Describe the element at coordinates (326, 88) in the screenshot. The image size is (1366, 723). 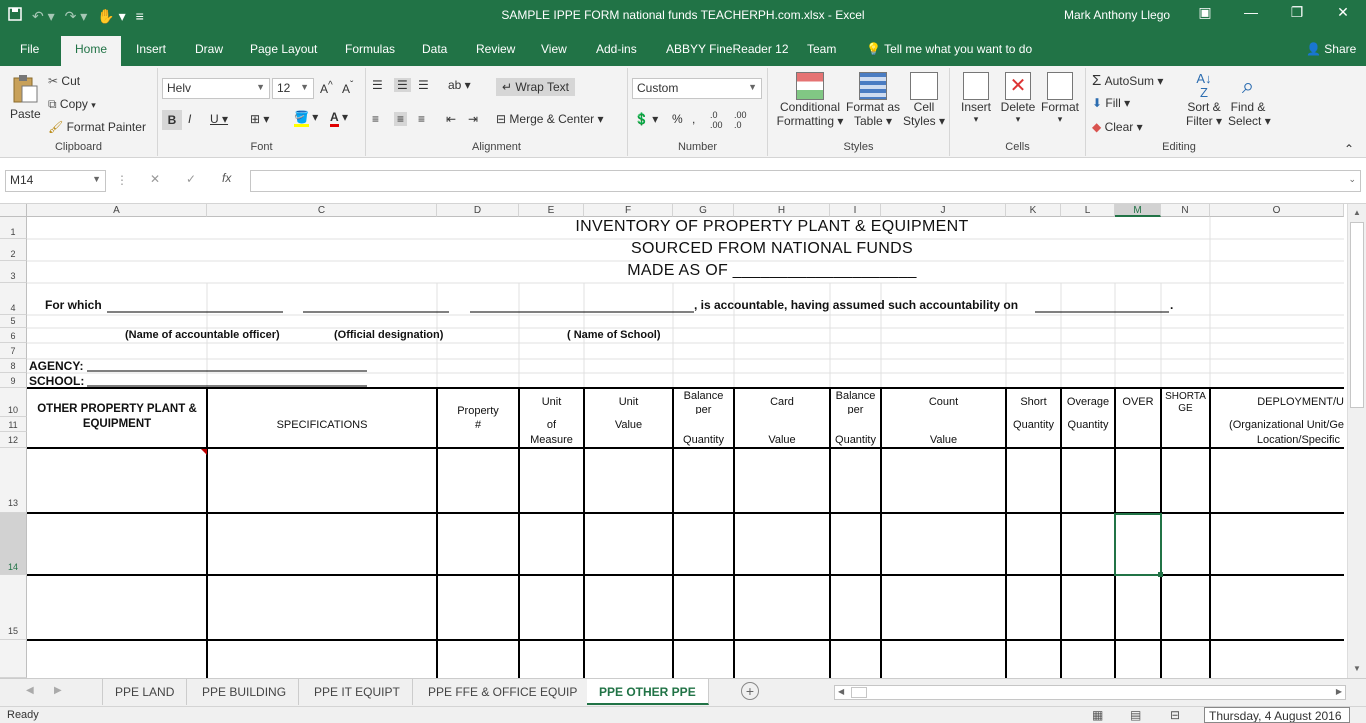
I see `increase-font-icon: A^` at that location.